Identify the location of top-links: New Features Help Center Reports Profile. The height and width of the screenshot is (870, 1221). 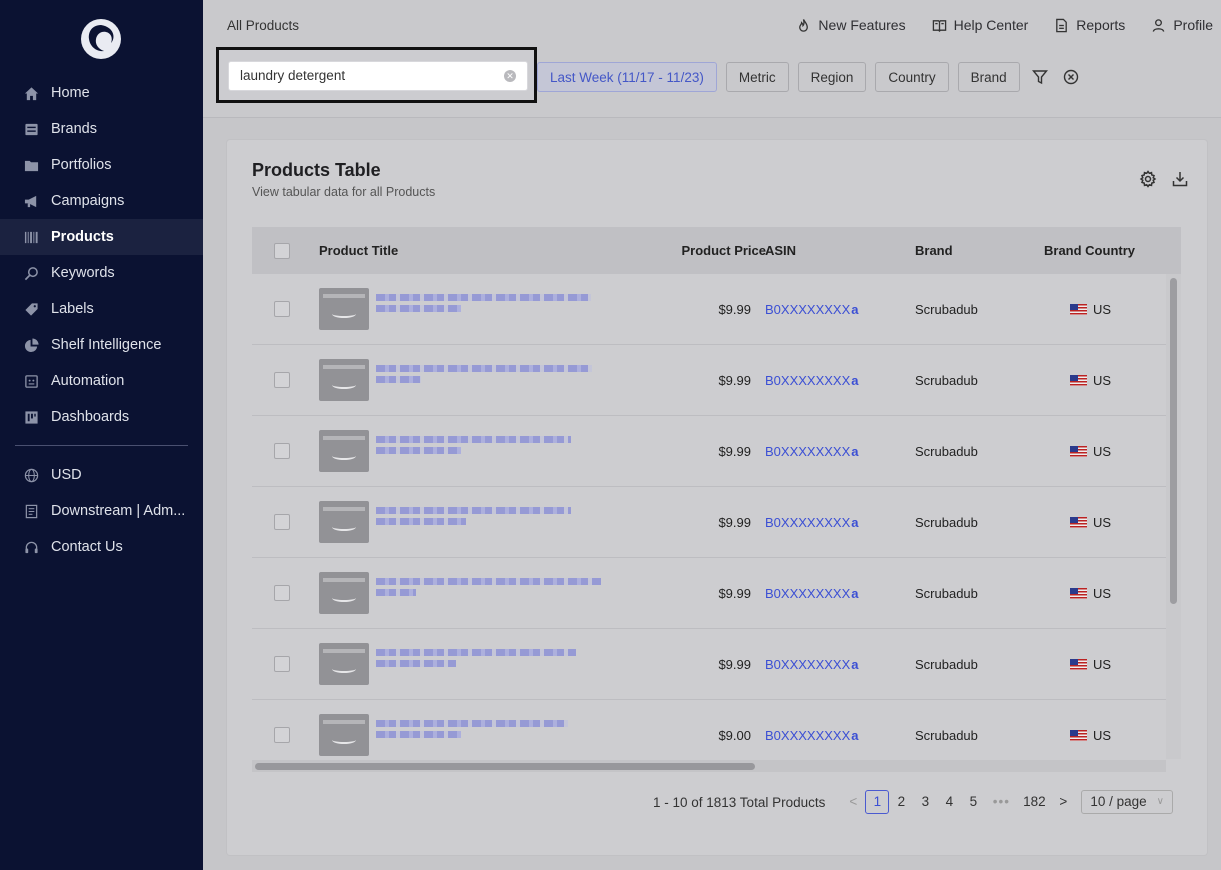
(1004, 25).